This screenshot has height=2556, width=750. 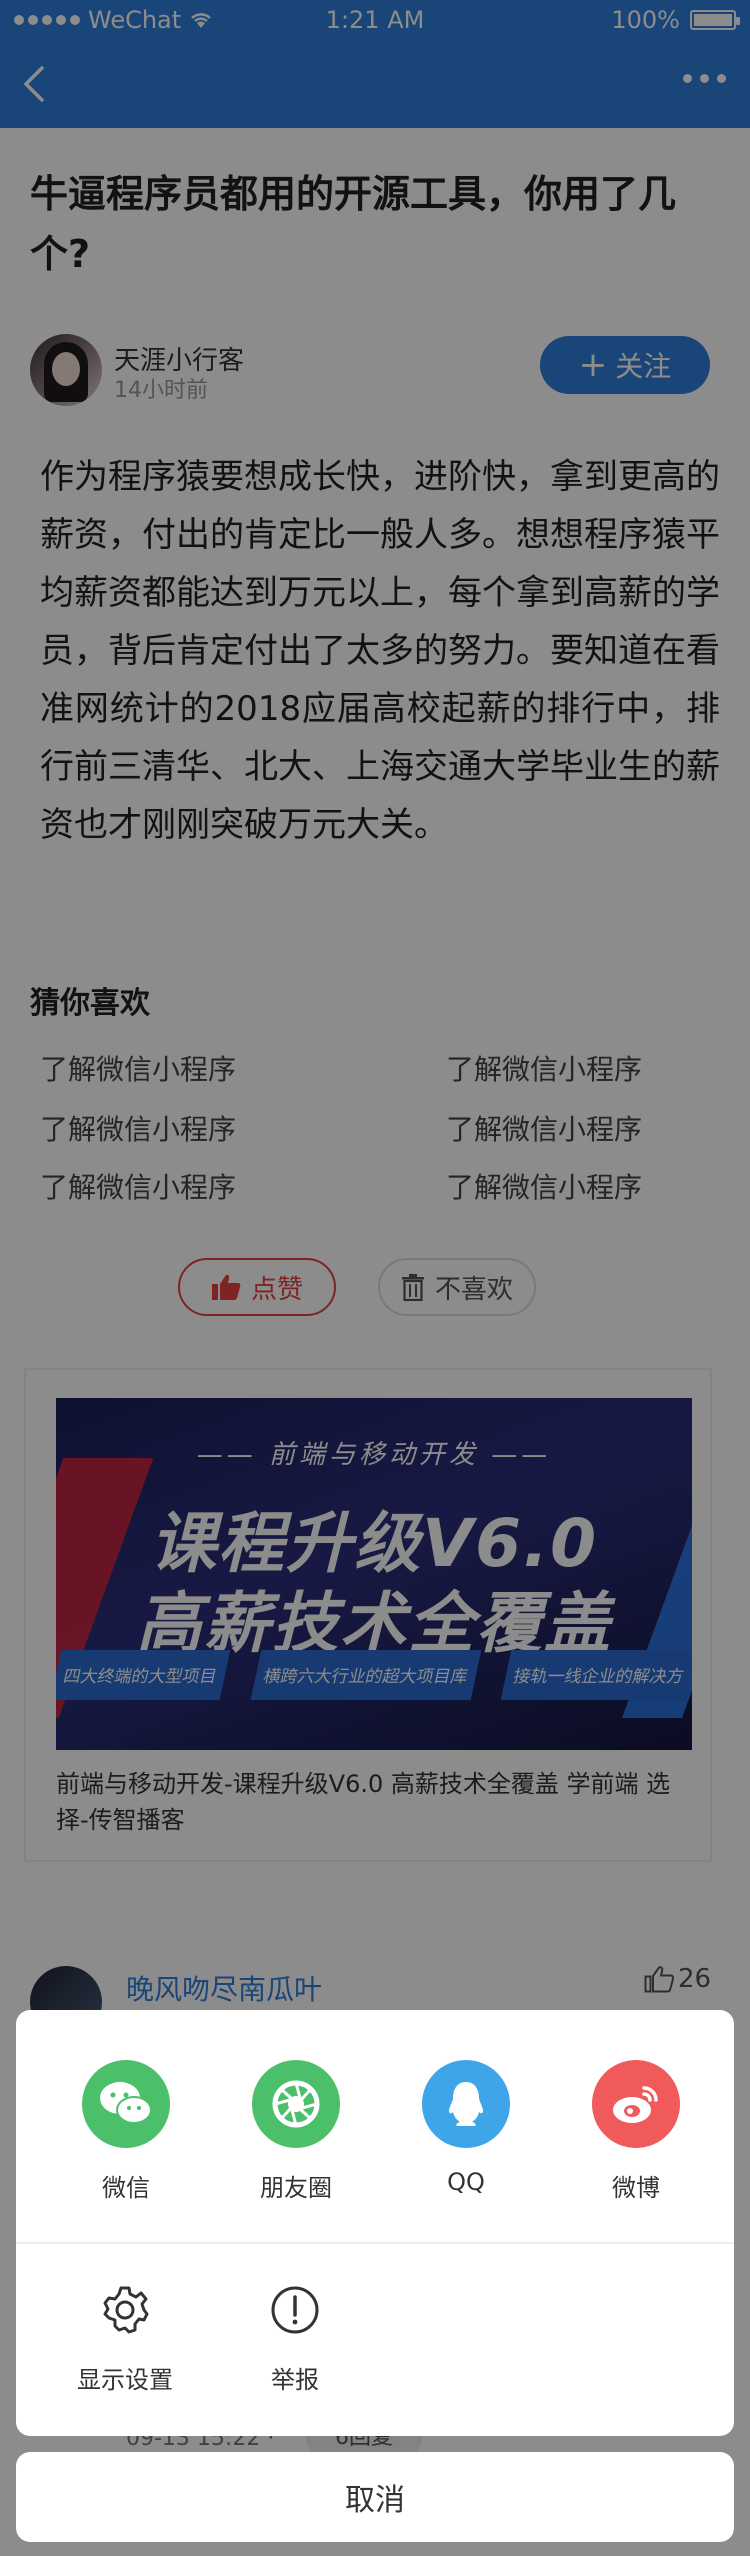 What do you see at coordinates (126, 2310) in the screenshot?
I see `settings-icon` at bounding box center [126, 2310].